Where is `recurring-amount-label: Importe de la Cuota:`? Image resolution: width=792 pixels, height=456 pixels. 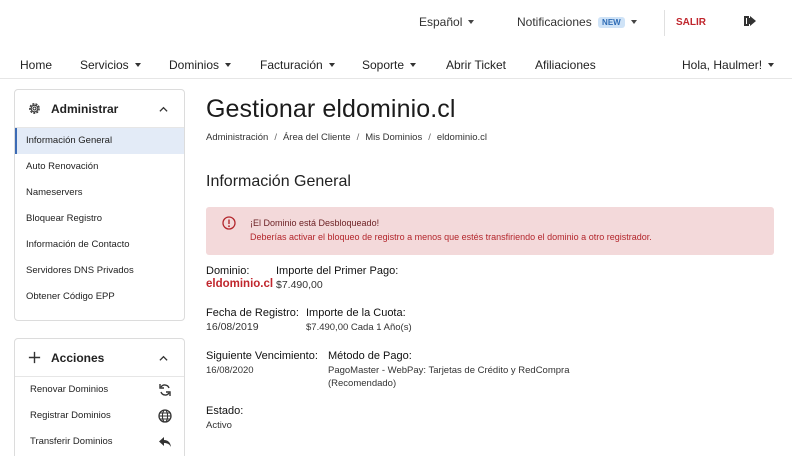 recurring-amount-label: Importe de la Cuota: is located at coordinates (356, 313).